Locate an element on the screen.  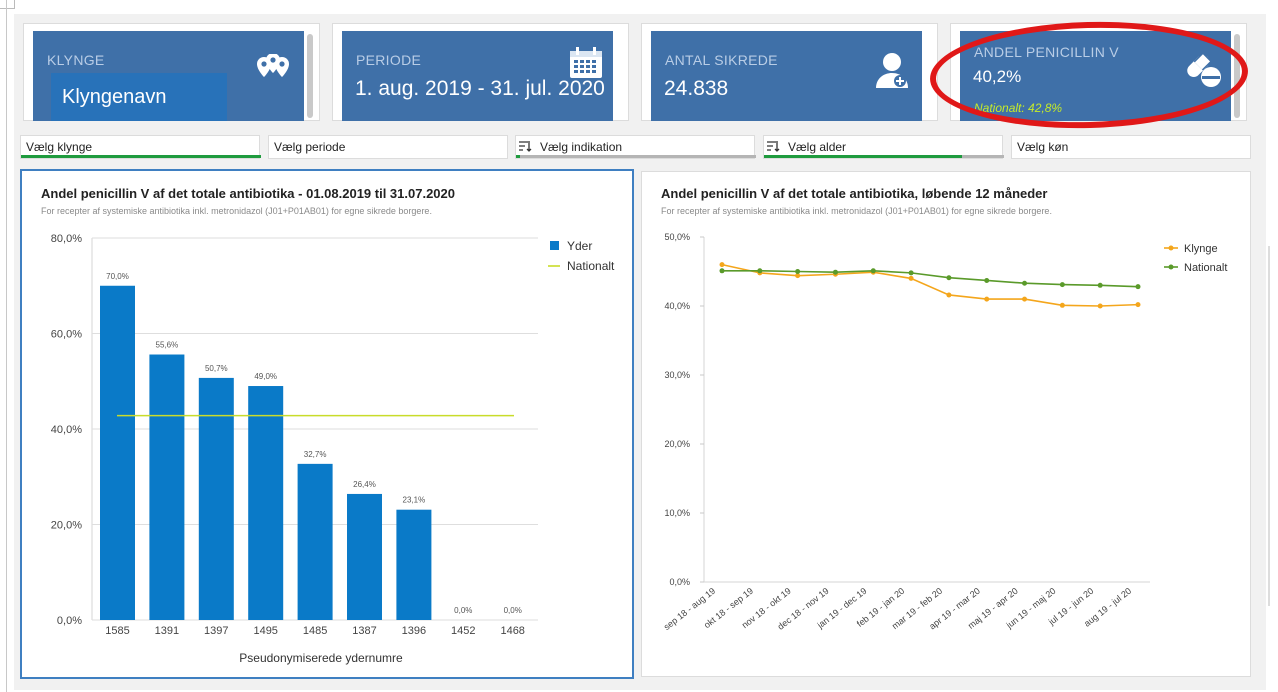
klynge-name-label: Klyngenavn is located at coordinates (139, 97).